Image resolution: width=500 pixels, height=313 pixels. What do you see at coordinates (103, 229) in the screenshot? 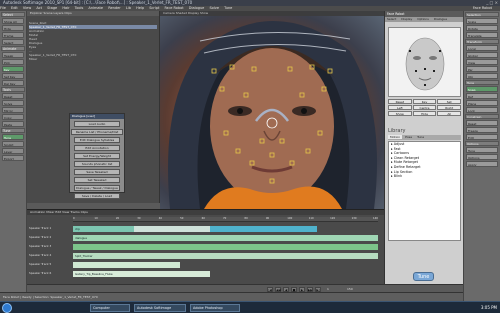
I see `mixer-clip: clip` at bounding box center [103, 229].